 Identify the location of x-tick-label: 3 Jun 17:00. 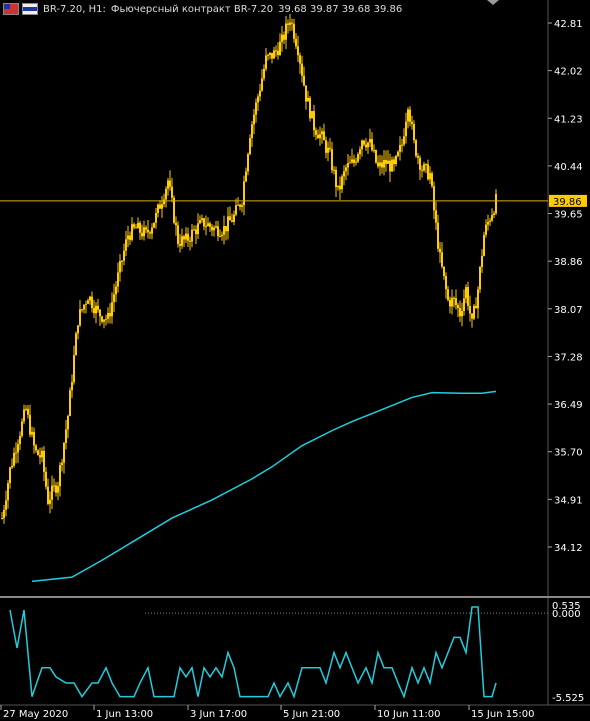
(218, 714).